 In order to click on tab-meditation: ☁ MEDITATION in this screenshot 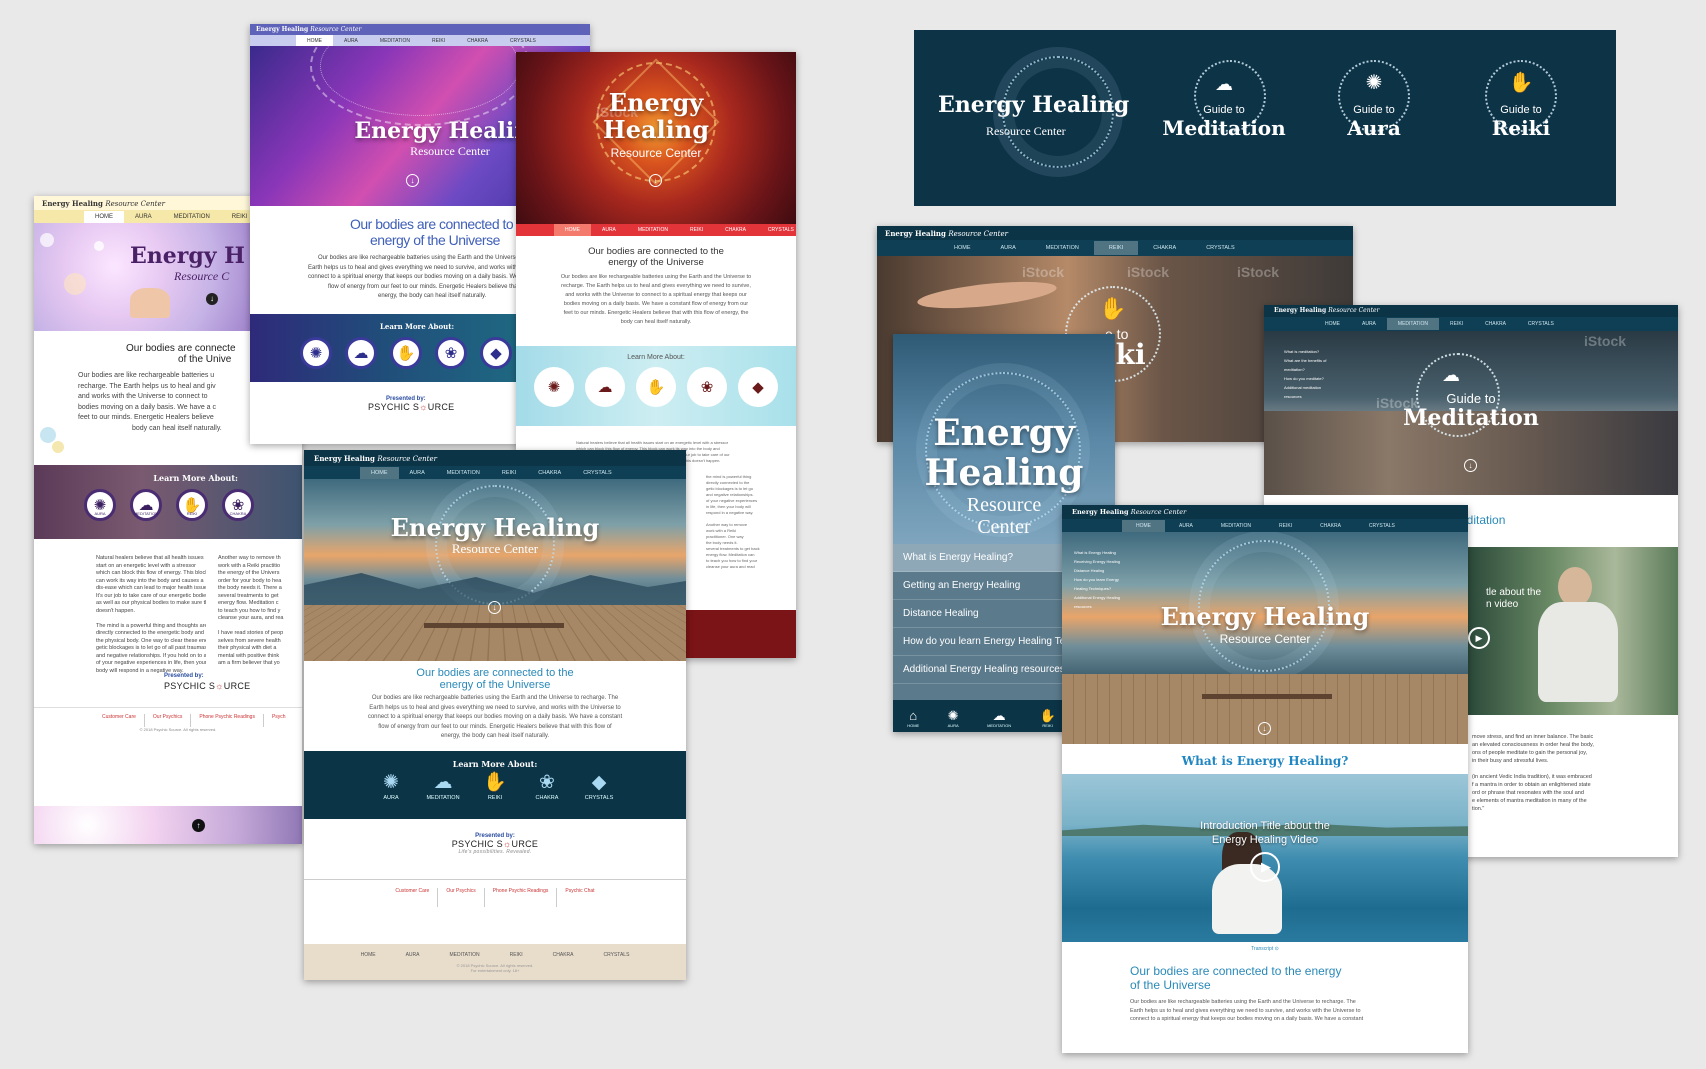, I will do `click(999, 718)`.